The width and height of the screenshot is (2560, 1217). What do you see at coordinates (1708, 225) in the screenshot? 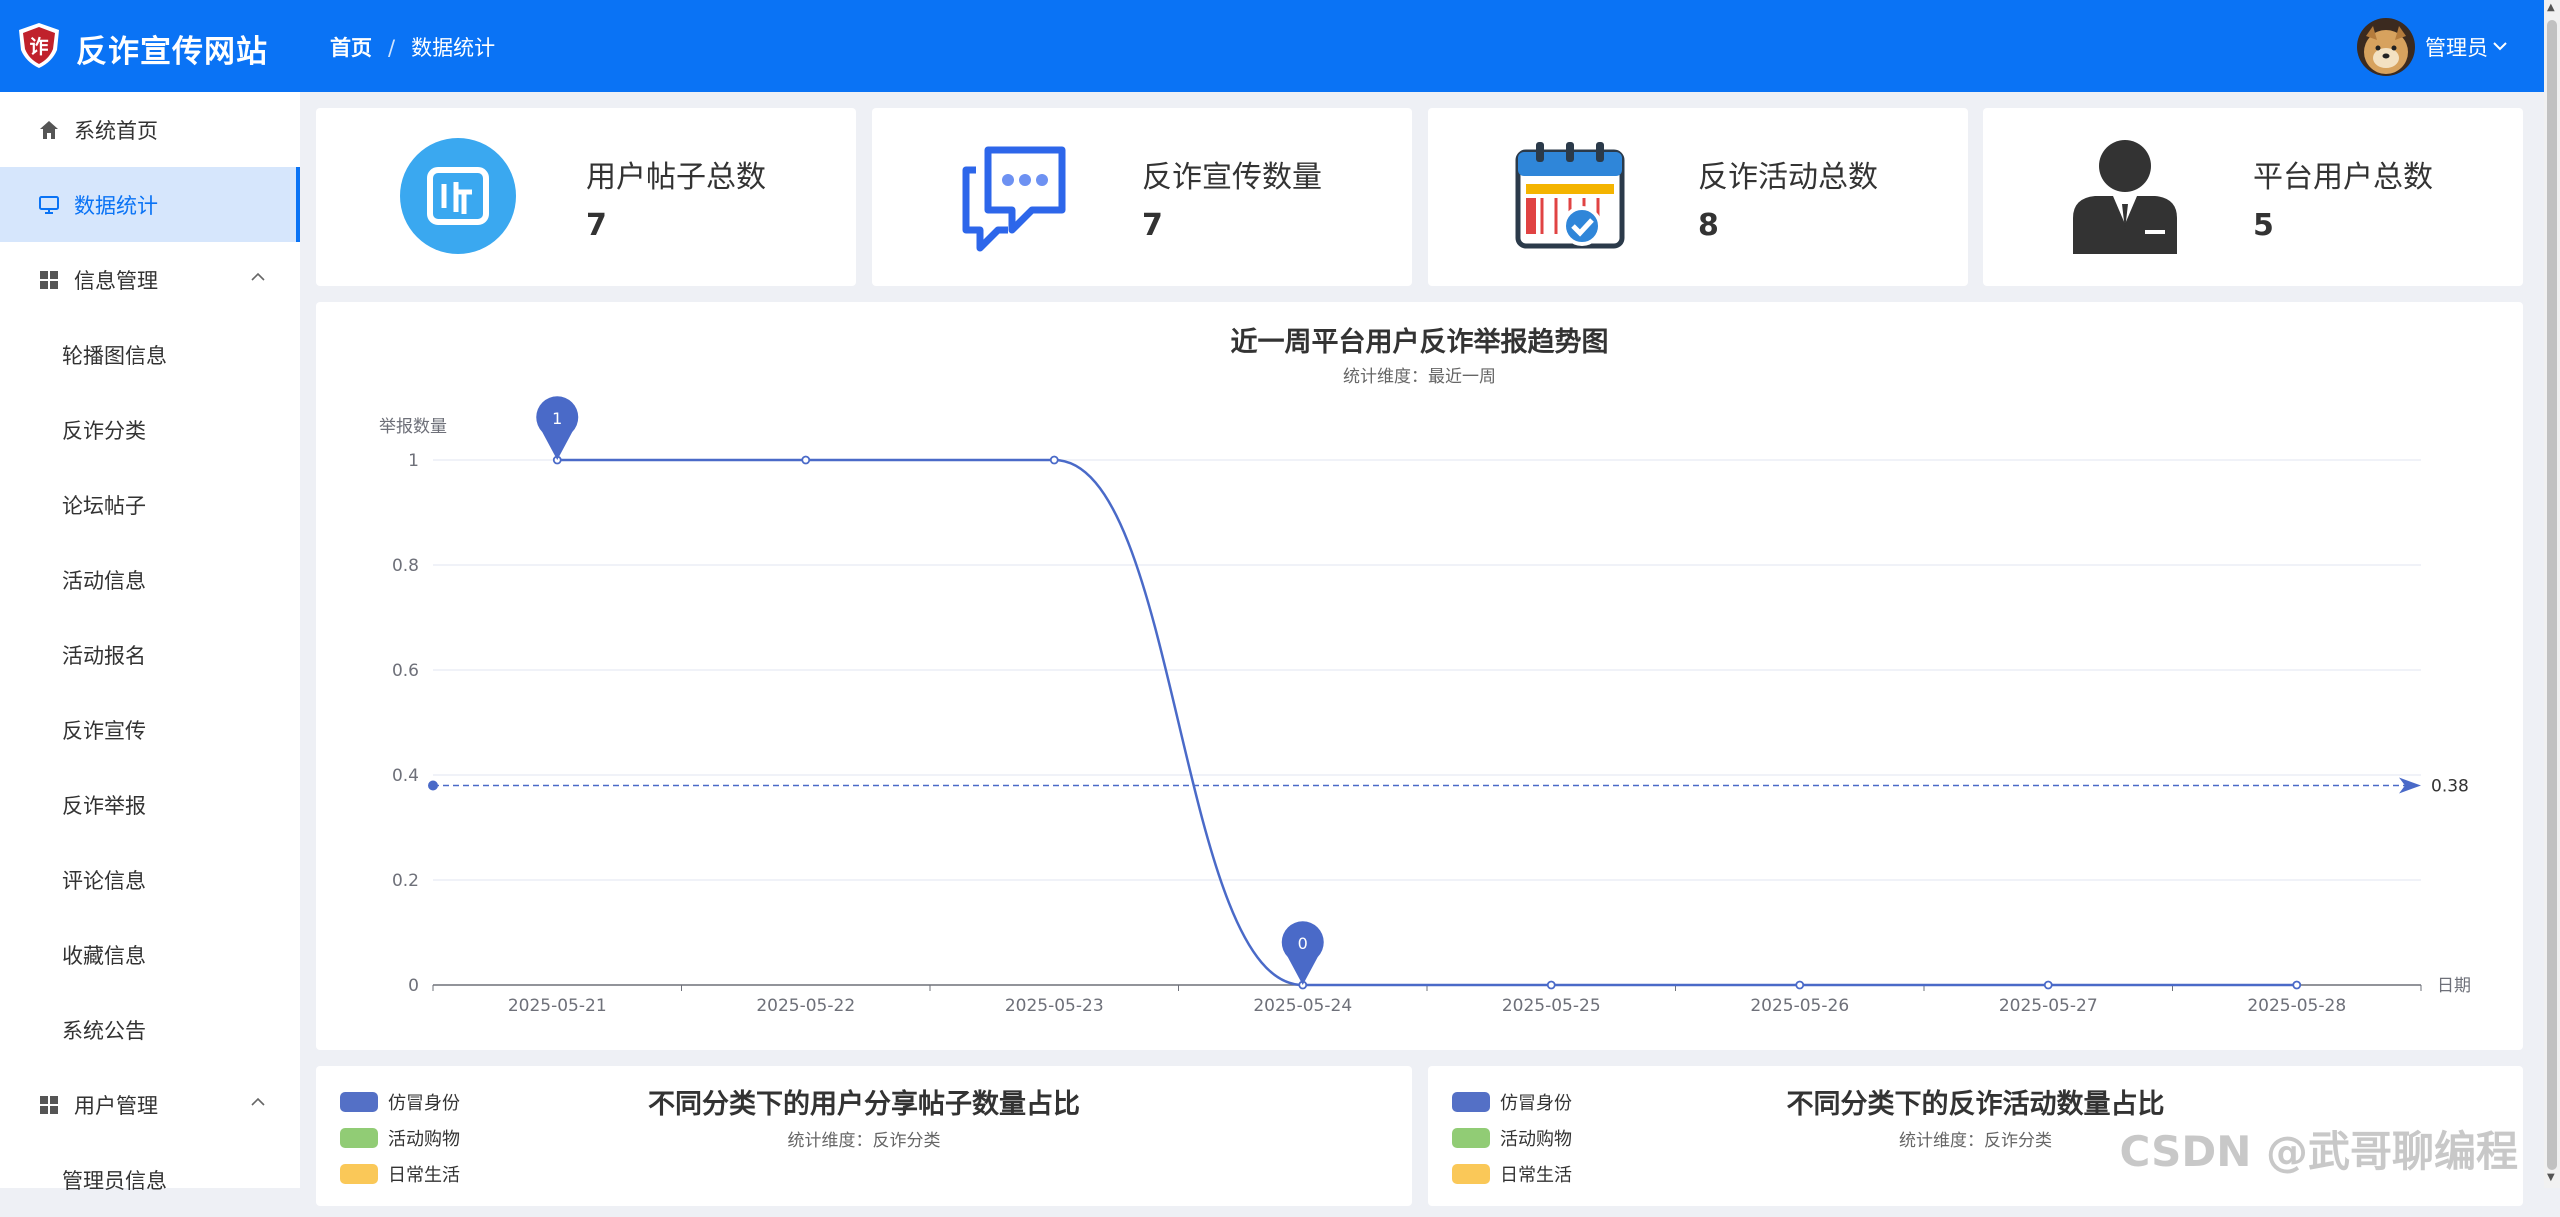
I see `stat-value: 8` at bounding box center [1708, 225].